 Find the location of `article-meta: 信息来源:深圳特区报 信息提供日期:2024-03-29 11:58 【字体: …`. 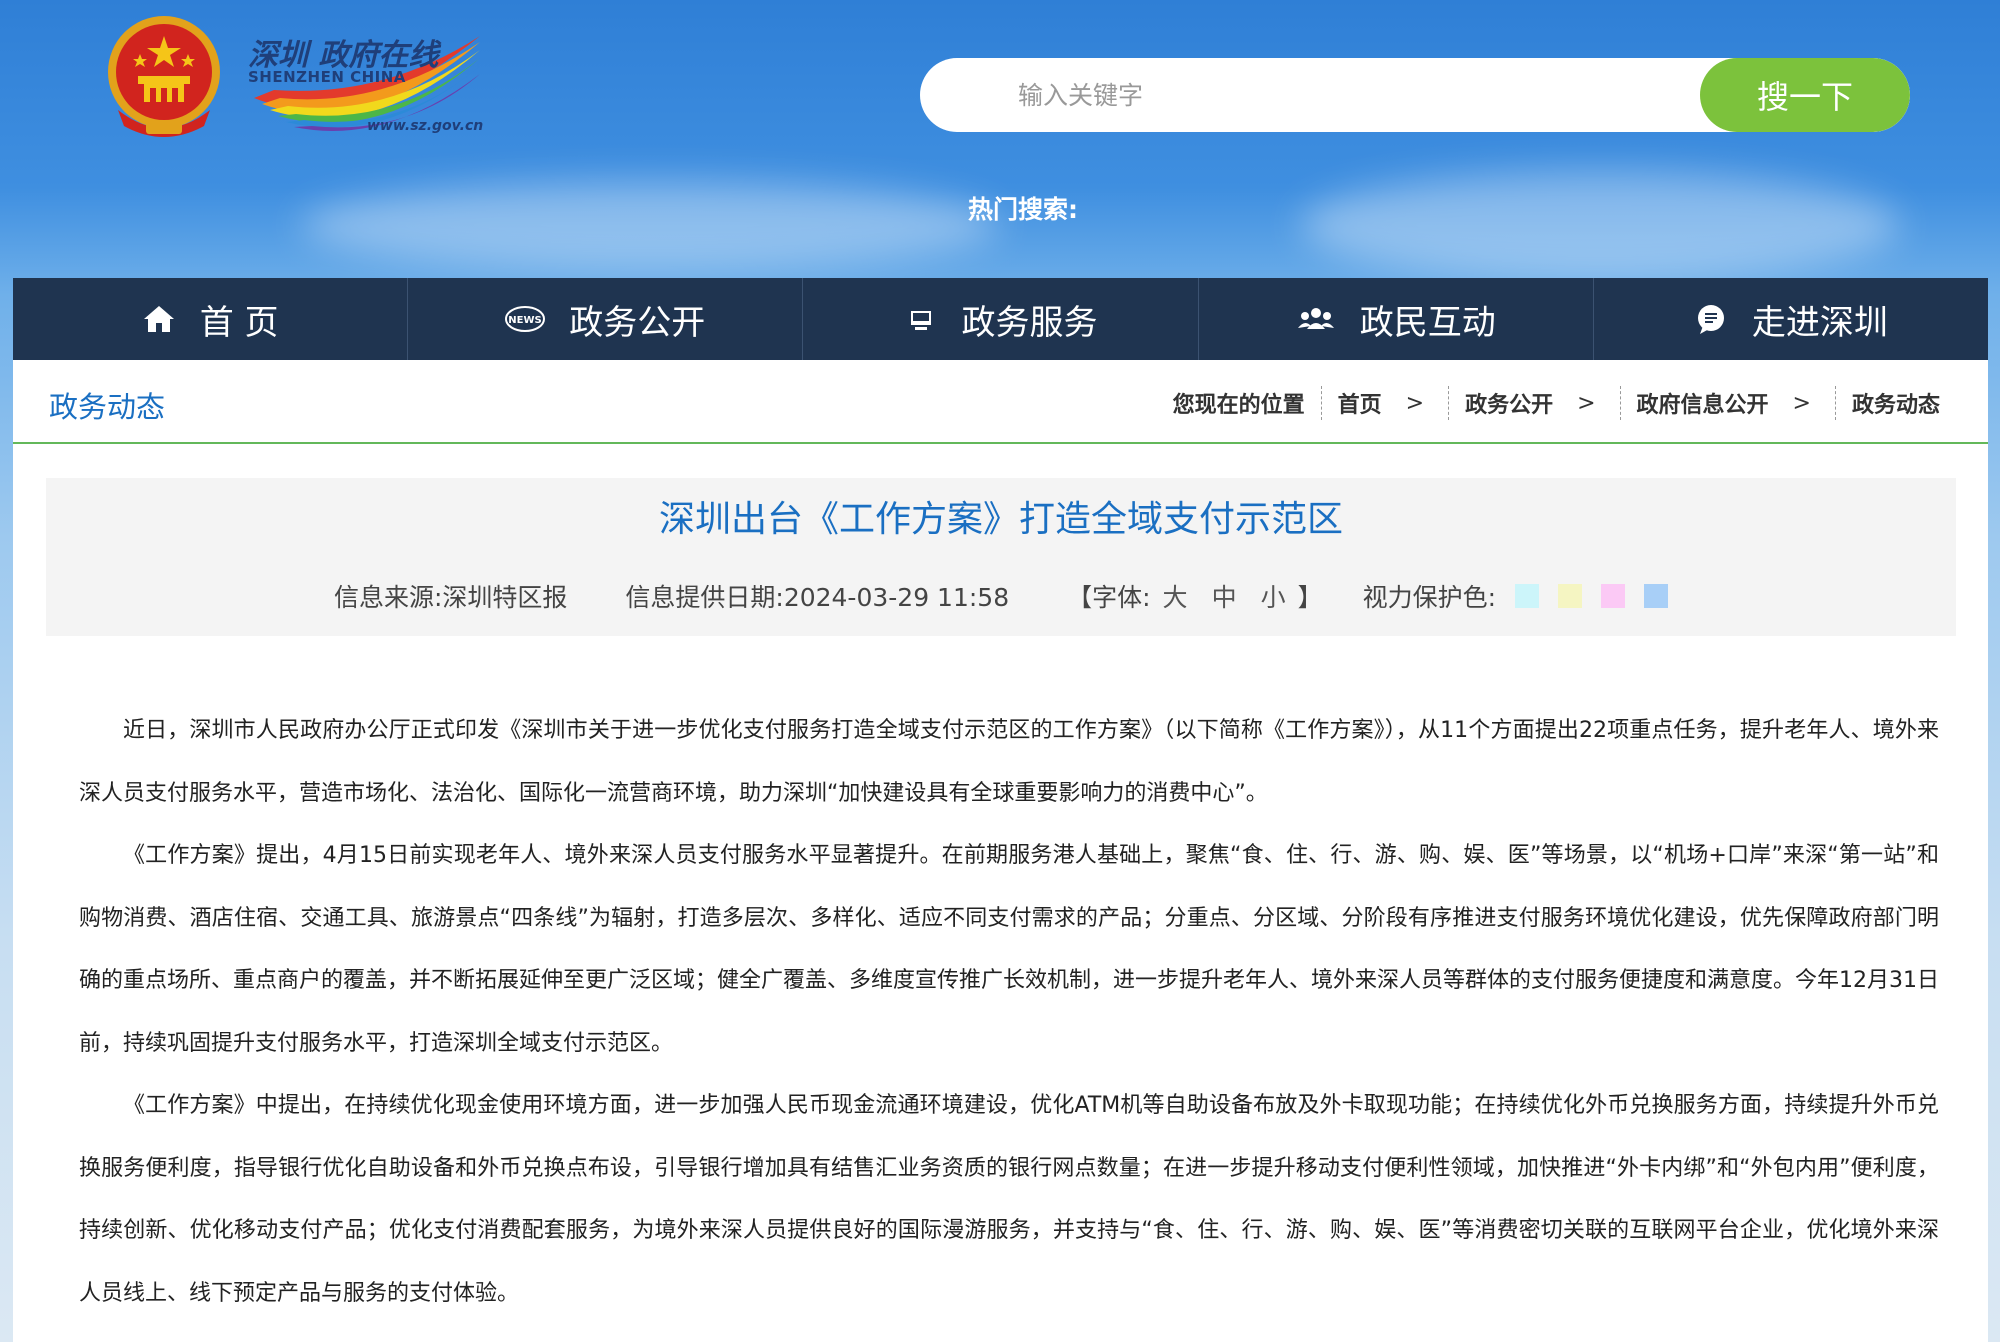

article-meta: 信息来源:深圳特区报 信息提供日期:2024-03-29 11:58 【字体: … is located at coordinates (1001, 596).